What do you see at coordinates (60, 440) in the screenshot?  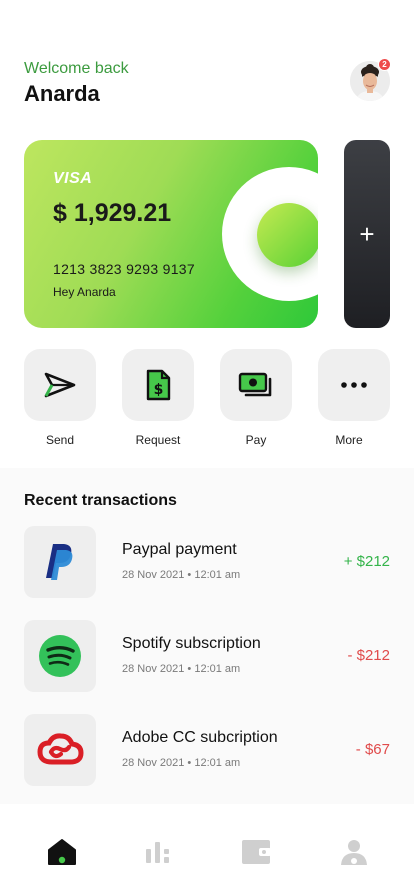 I see `send-label: Send` at bounding box center [60, 440].